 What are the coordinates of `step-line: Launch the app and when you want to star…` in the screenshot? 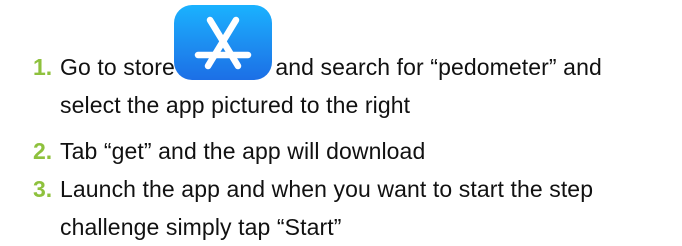 It's located at (327, 189).